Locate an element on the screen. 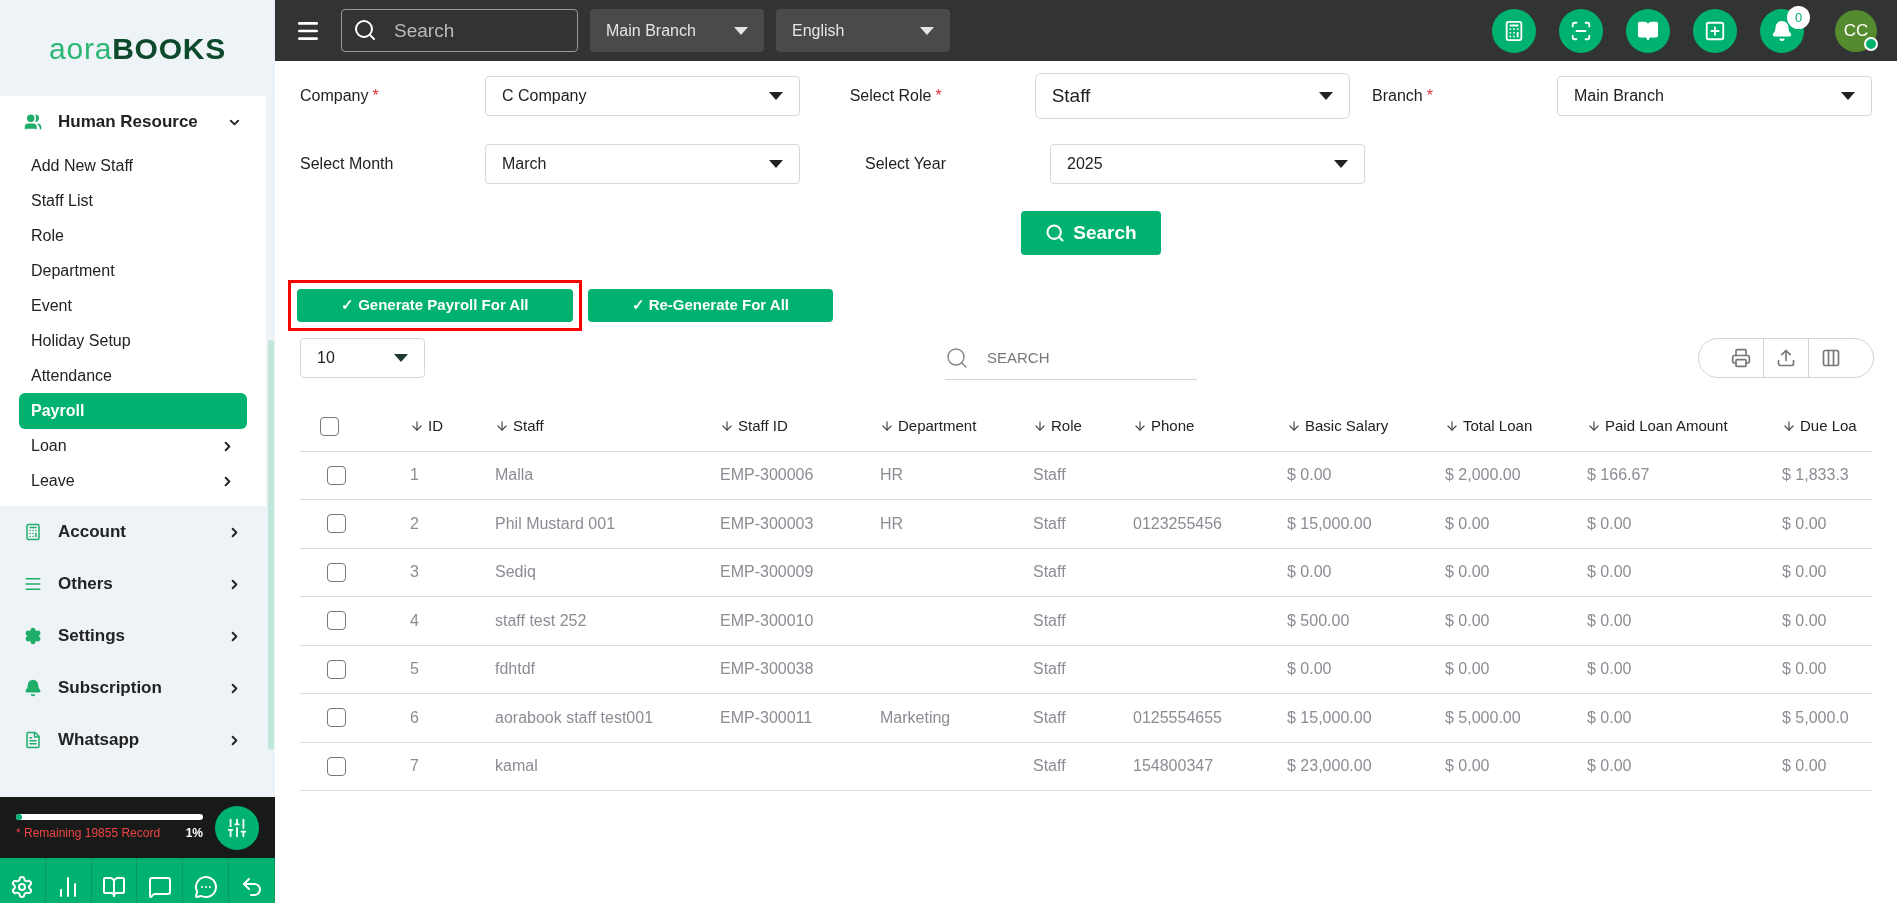 This screenshot has height=903, width=1897. sidebar-group: Account is located at coordinates (133, 532).